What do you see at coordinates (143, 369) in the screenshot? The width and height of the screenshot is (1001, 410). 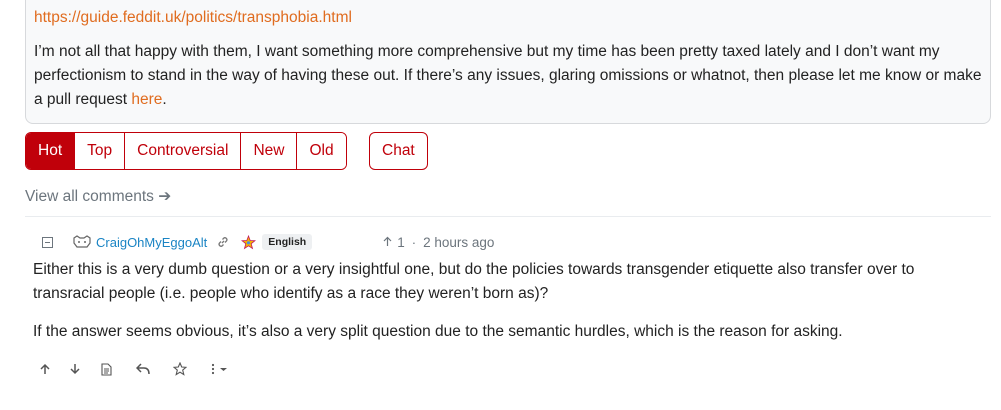 I see `reply-icon` at bounding box center [143, 369].